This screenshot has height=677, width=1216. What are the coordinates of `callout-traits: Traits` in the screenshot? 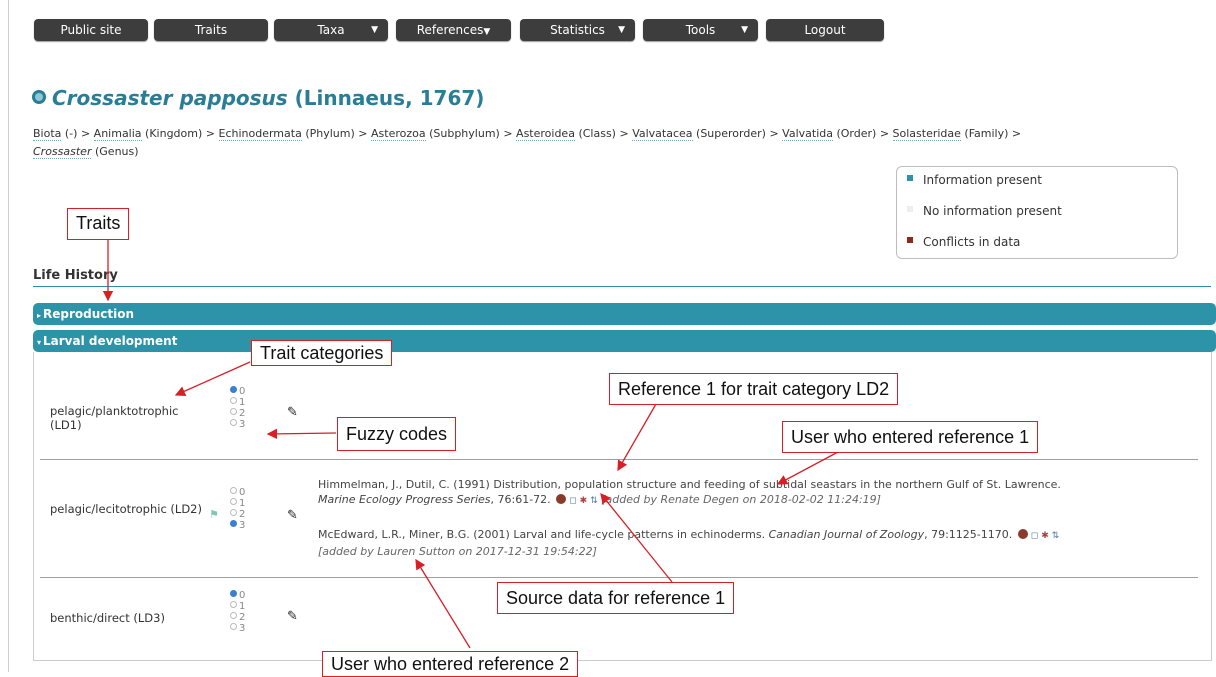 It's located at (98, 224).